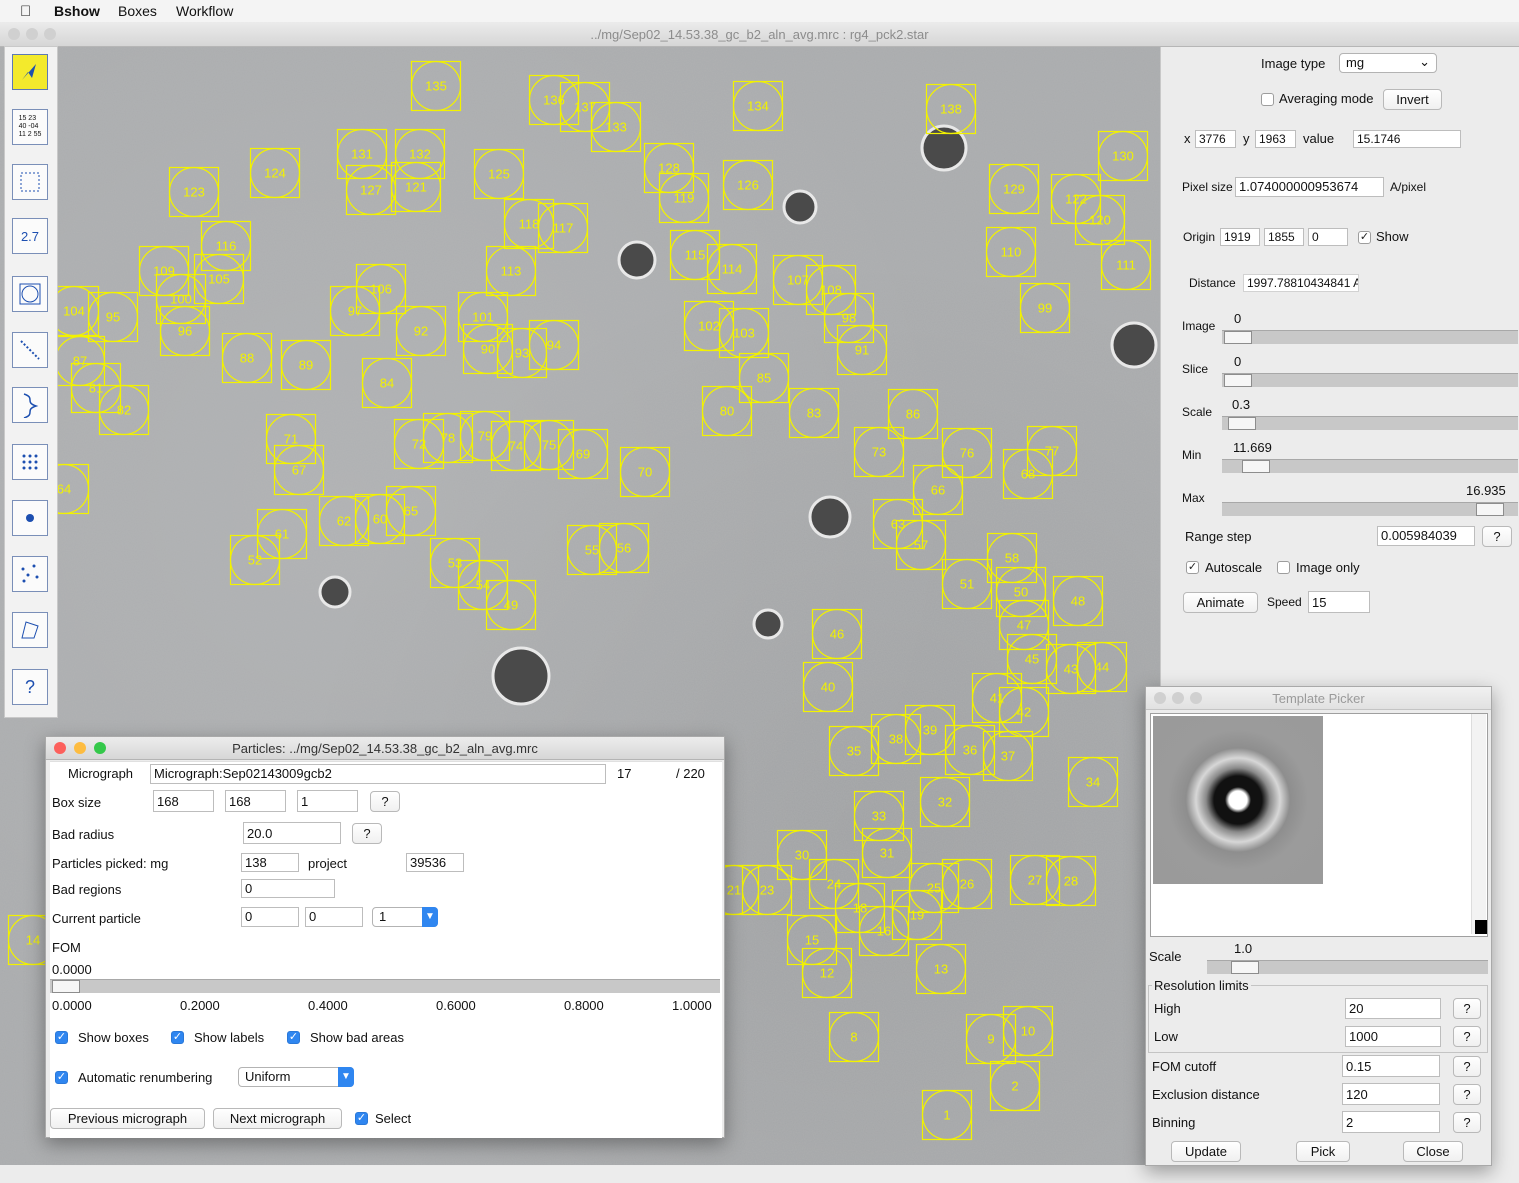 The height and width of the screenshot is (1183, 1519). I want to click on current-particle-a-field: 0, so click(270, 917).